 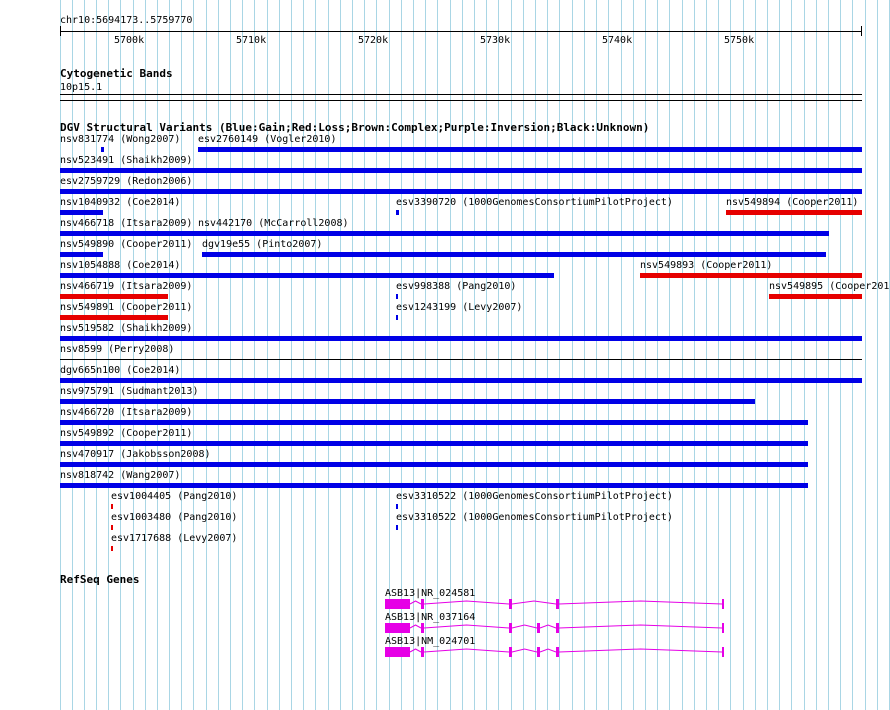 I want to click on dgv-variant-label: nsv975791 (Sudmant2013), so click(x=129, y=391).